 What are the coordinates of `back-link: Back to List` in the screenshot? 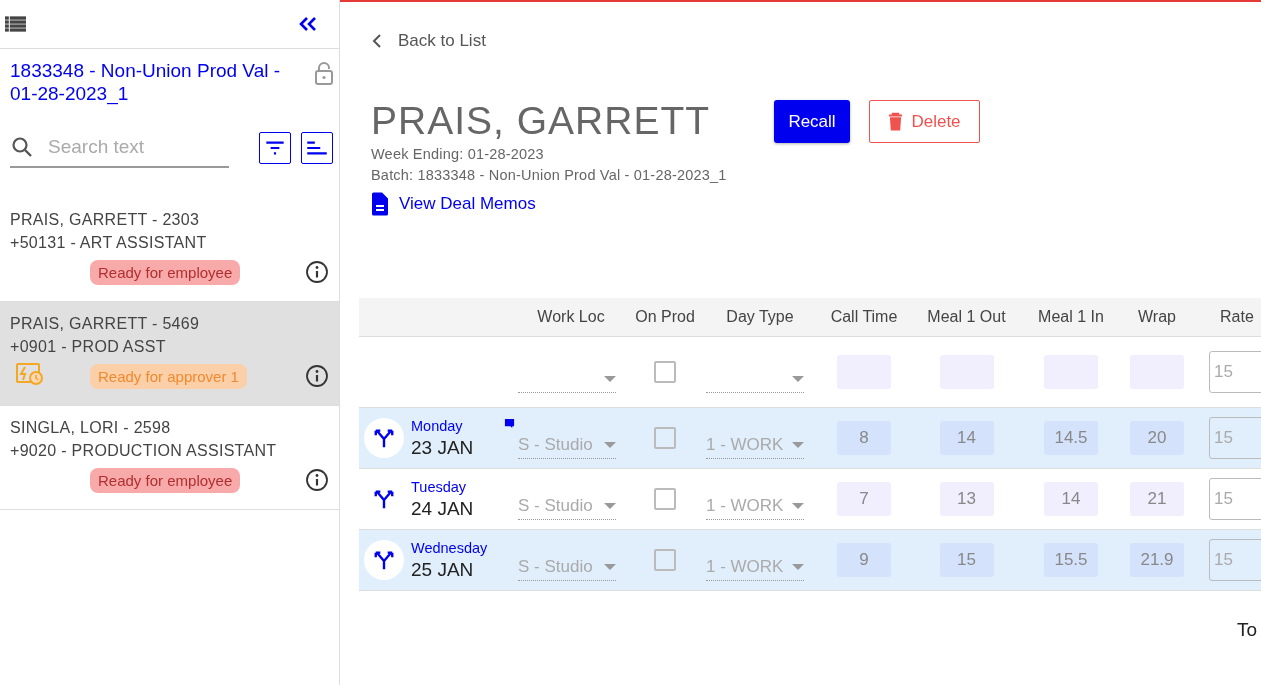 It's located at (429, 41).